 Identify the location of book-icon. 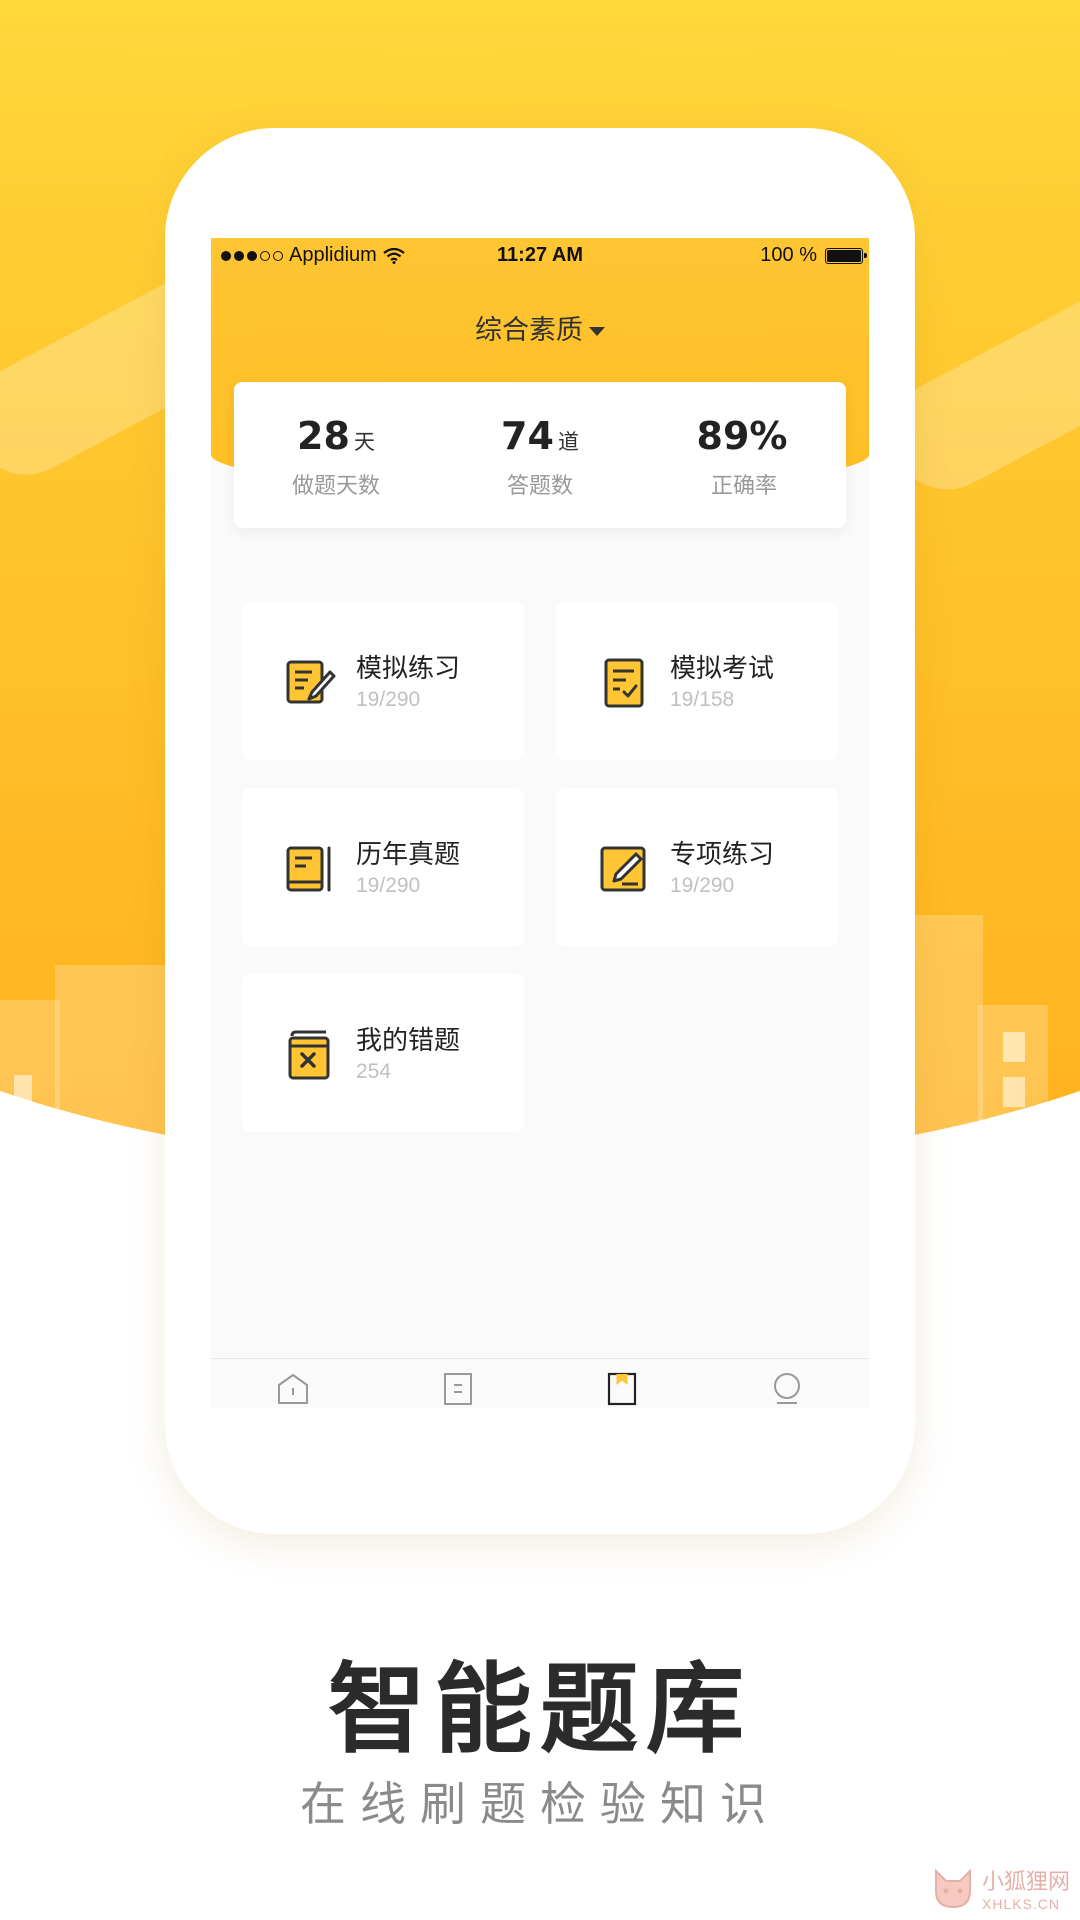
(308, 869).